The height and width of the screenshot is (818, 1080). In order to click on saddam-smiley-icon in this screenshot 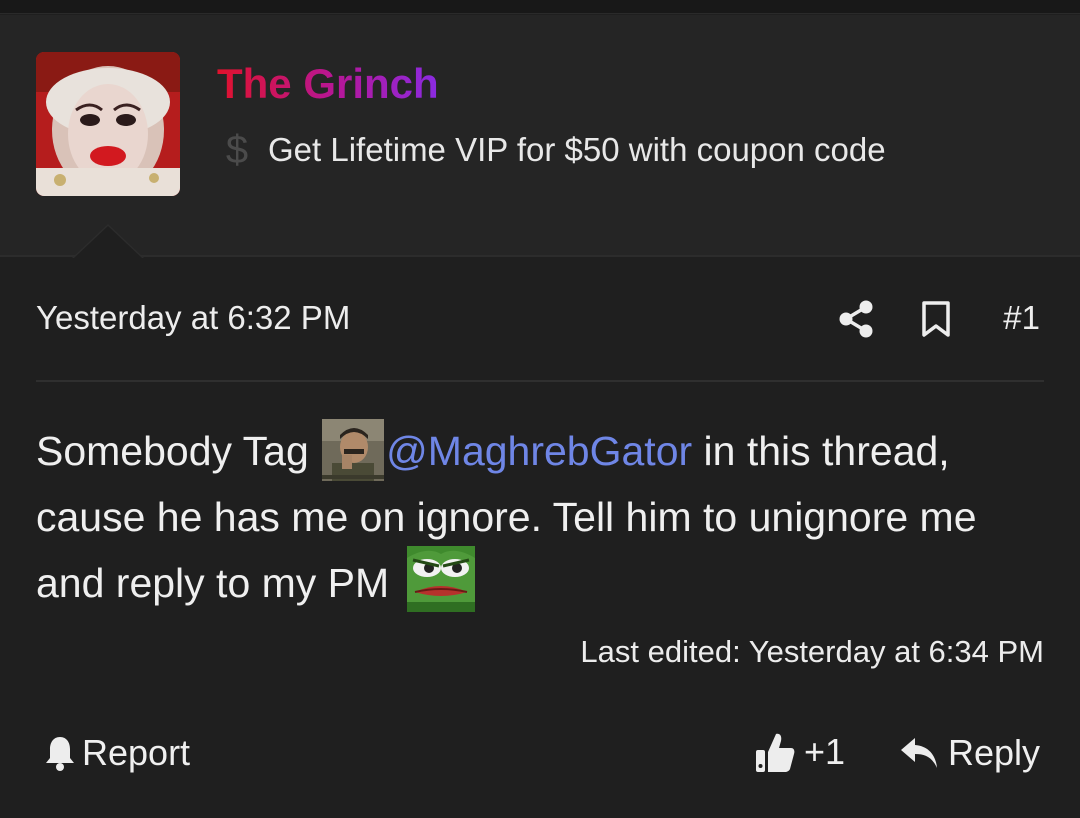, I will do `click(353, 450)`.